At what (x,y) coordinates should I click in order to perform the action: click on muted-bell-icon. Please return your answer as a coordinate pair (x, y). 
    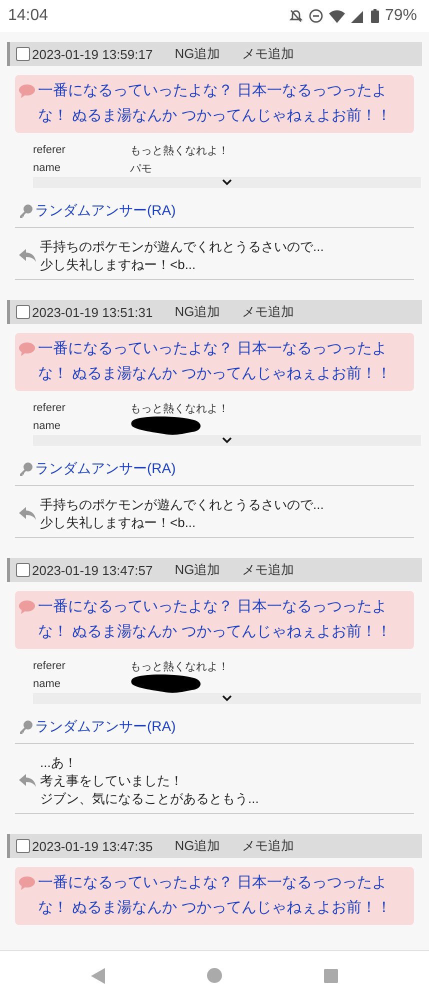
    Looking at the image, I should click on (295, 16).